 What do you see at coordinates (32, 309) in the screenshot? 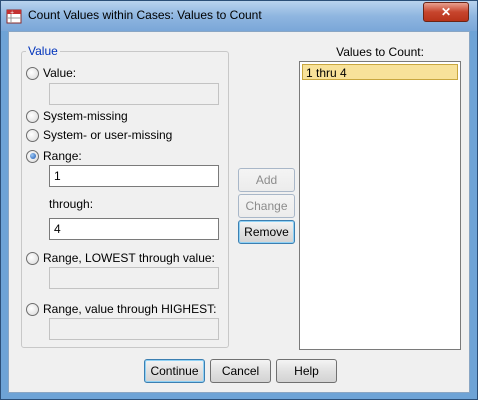
I see `range-highest-radio` at bounding box center [32, 309].